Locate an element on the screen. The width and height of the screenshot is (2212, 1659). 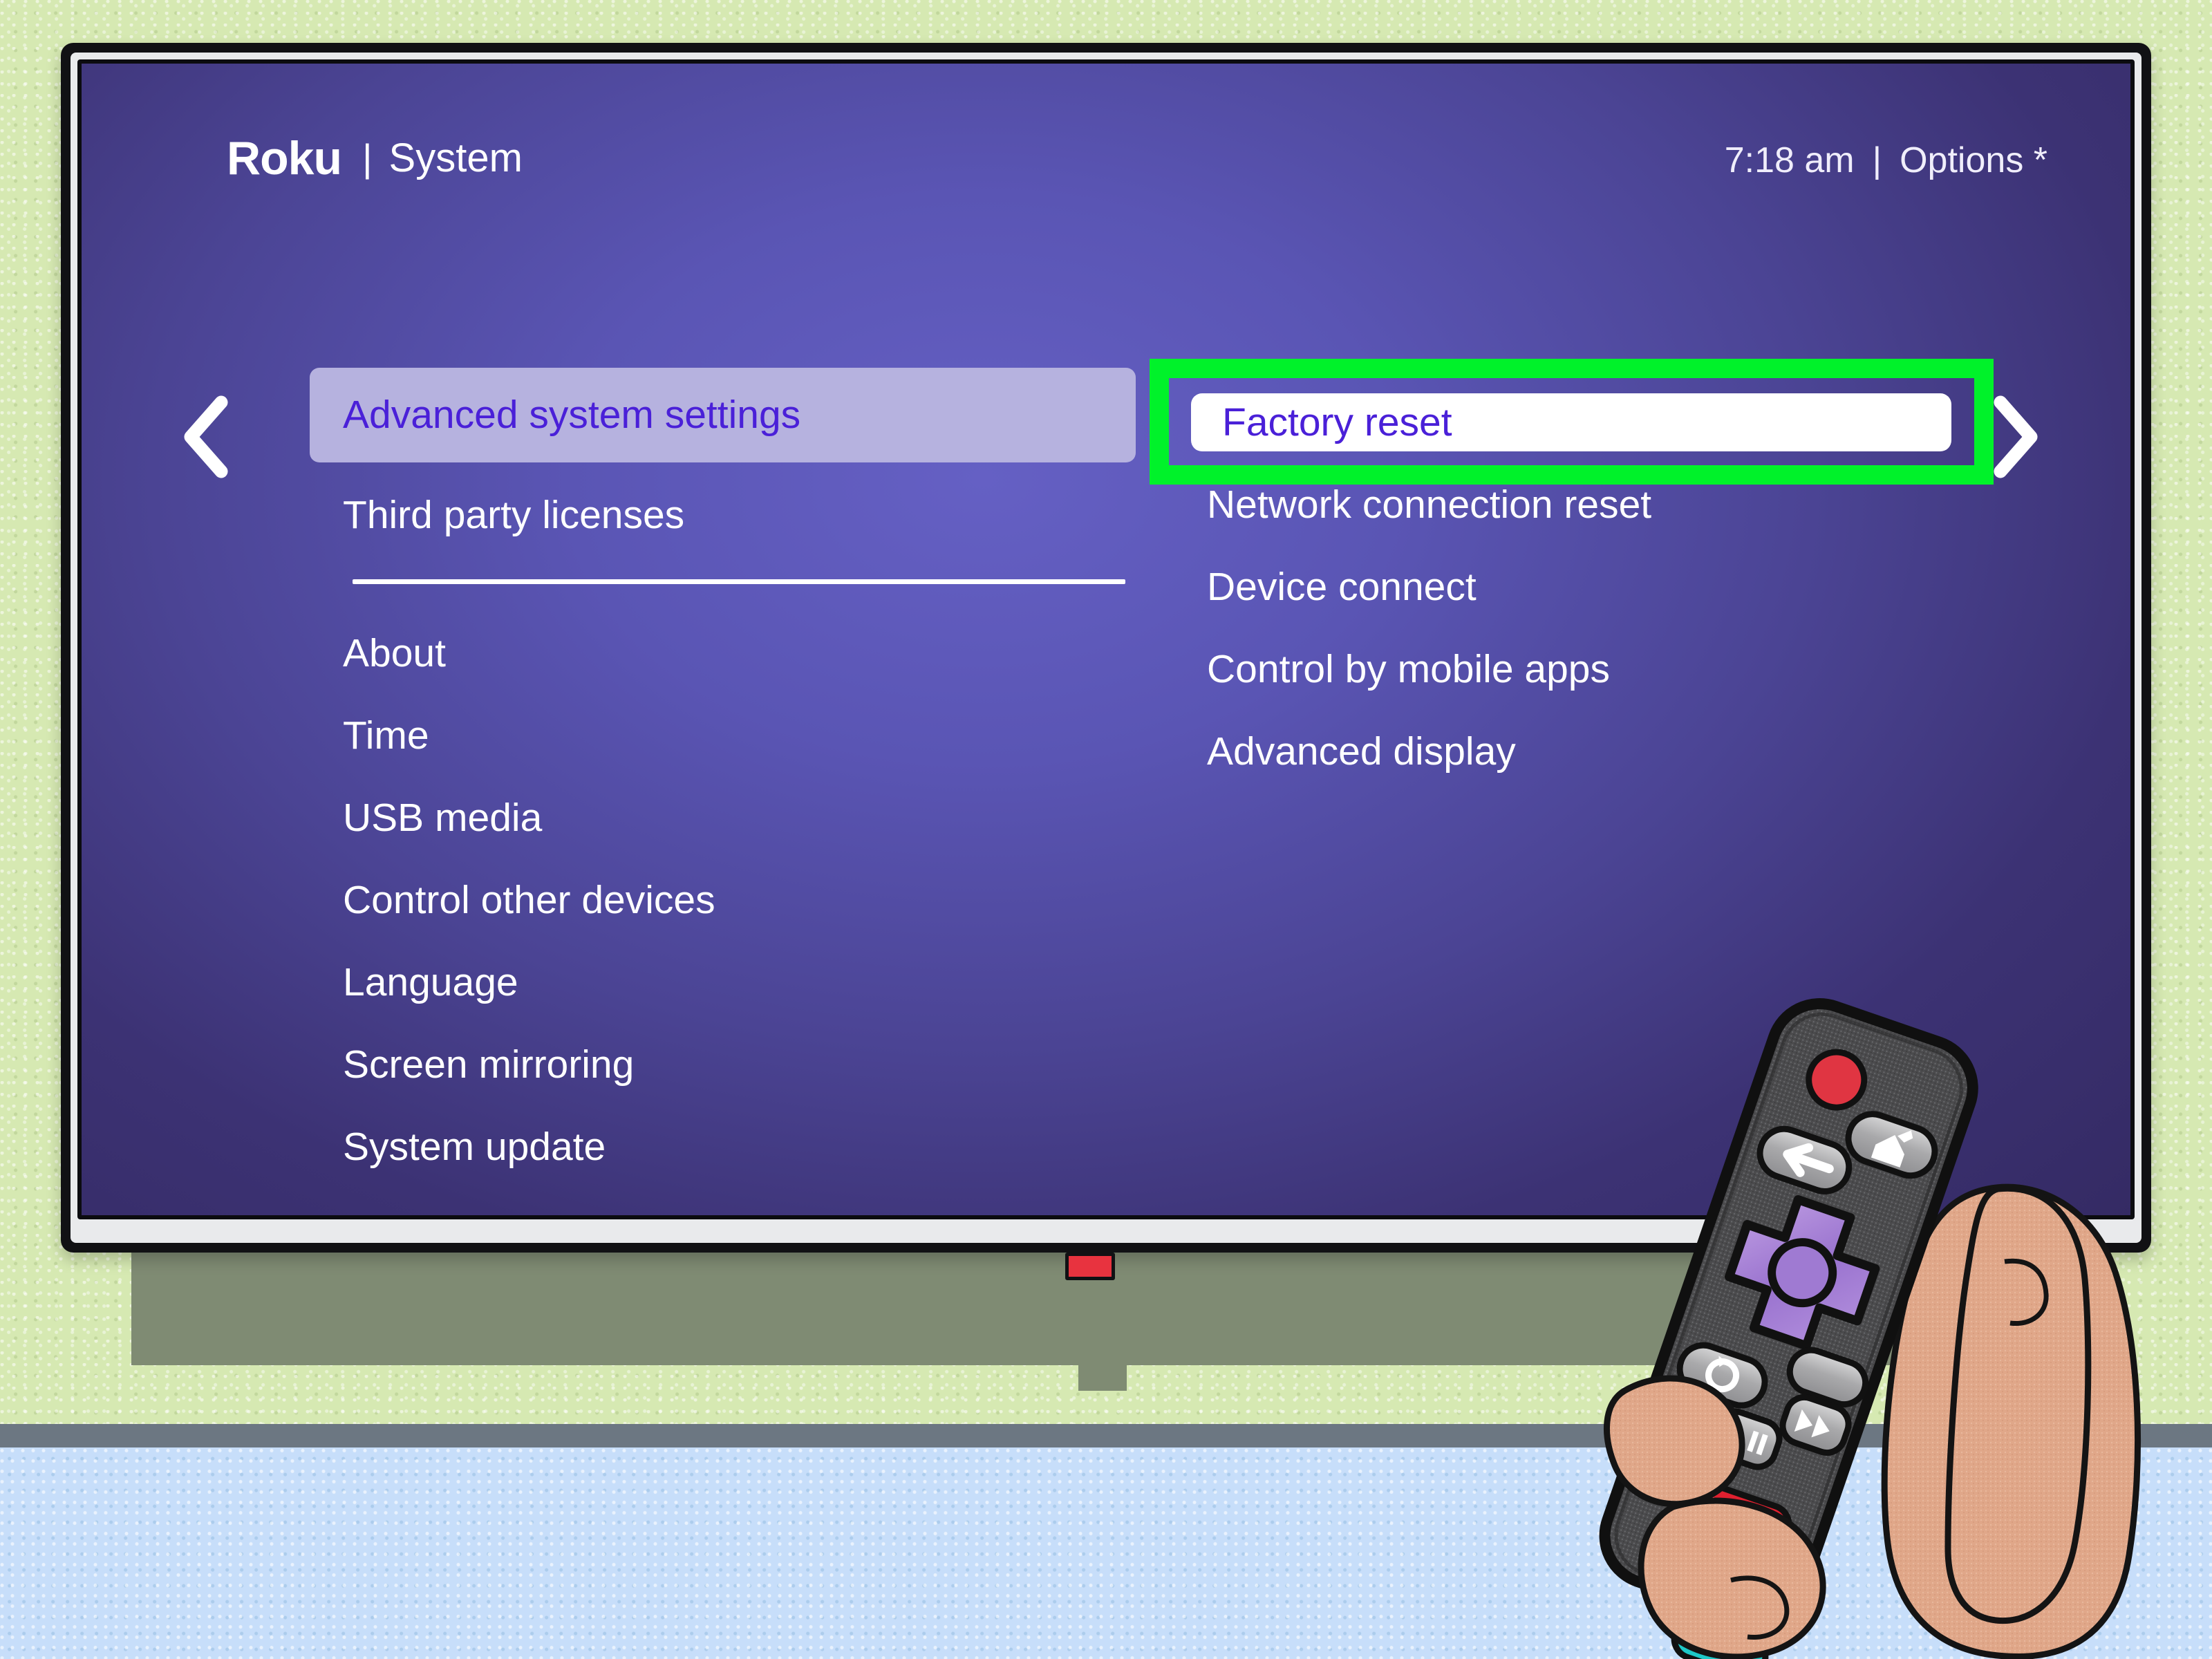
submenu-item-device-connect: Device connect is located at coordinates (1582, 588).